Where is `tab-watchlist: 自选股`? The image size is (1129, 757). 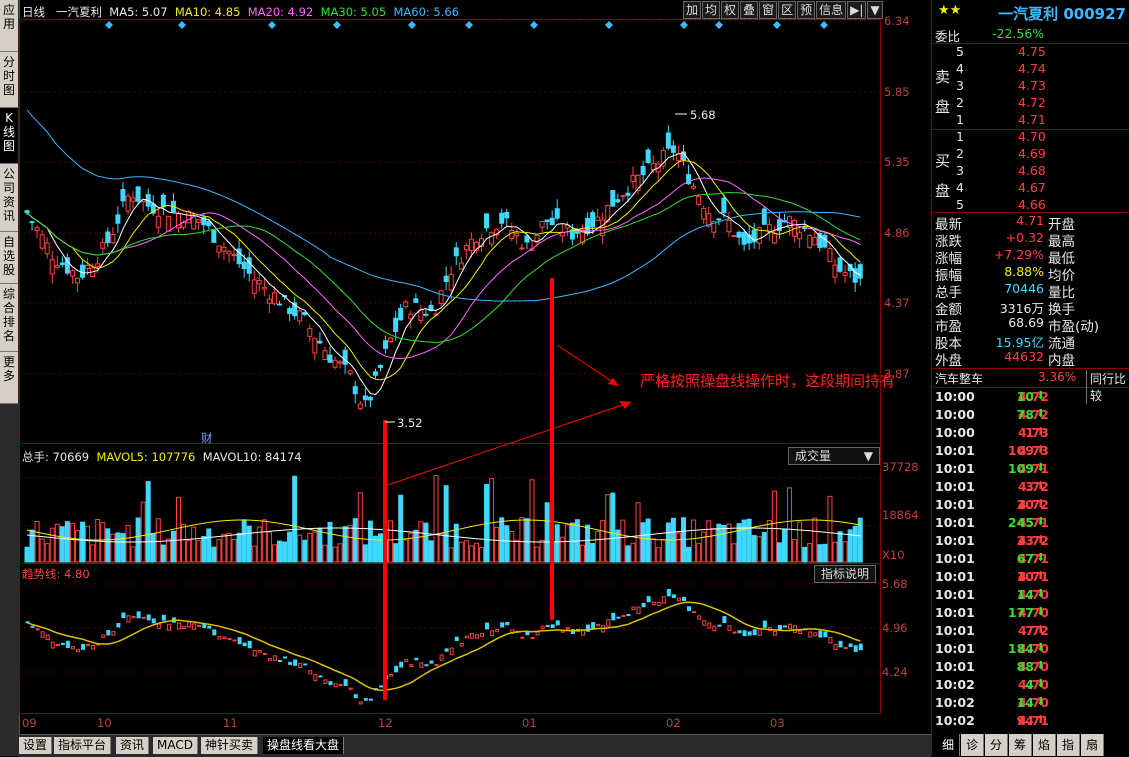
tab-watchlist: 自选股 is located at coordinates (9, 258).